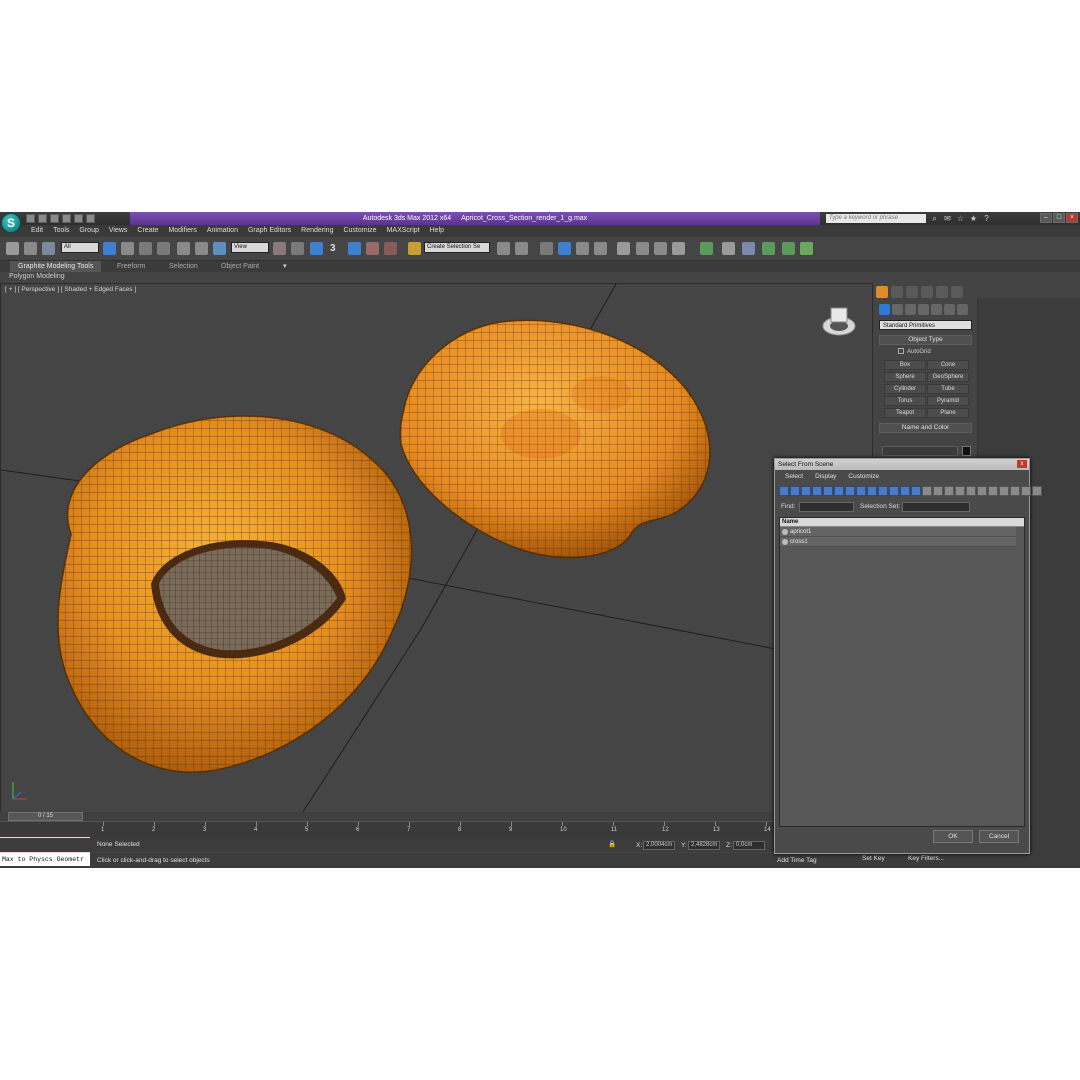 Image resolution: width=1080 pixels, height=1080 pixels. What do you see at coordinates (894, 491) in the screenshot?
I see `display-frozen-icon` at bounding box center [894, 491].